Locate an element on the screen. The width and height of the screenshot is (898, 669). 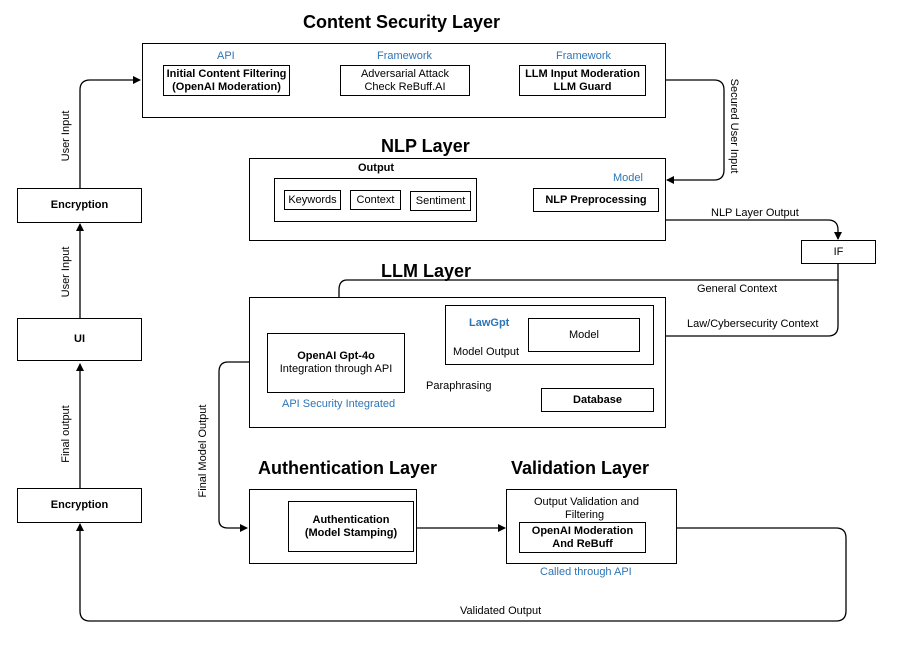
authentication-layer-title: Authentication Layer is located at coordinates (348, 468).